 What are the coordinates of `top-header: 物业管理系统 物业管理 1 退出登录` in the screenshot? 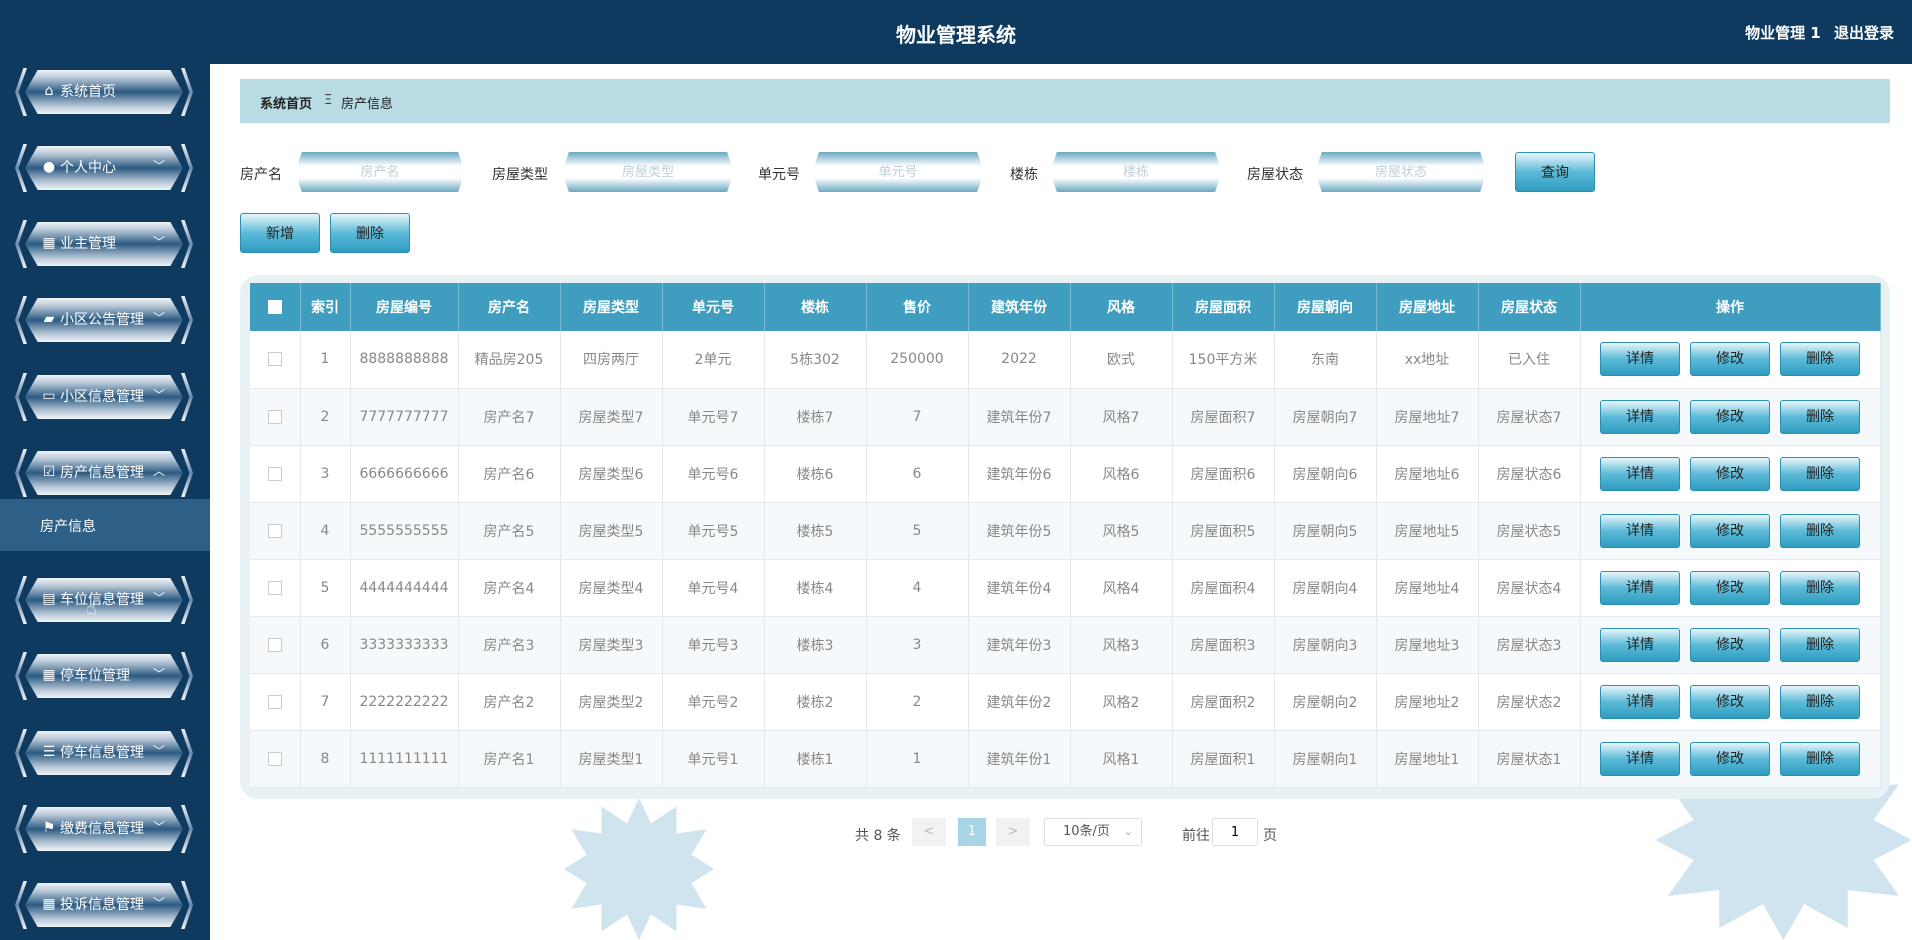 It's located at (956, 32).